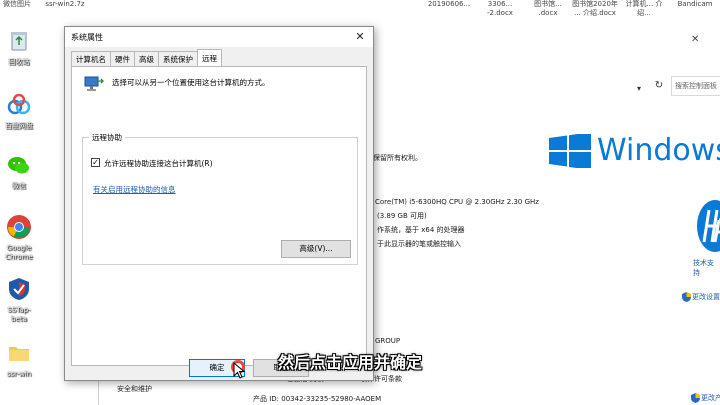 The height and width of the screenshot is (405, 720). What do you see at coordinates (710, 398) in the screenshot?
I see `change-product-key-link: 更改产品` at bounding box center [710, 398].